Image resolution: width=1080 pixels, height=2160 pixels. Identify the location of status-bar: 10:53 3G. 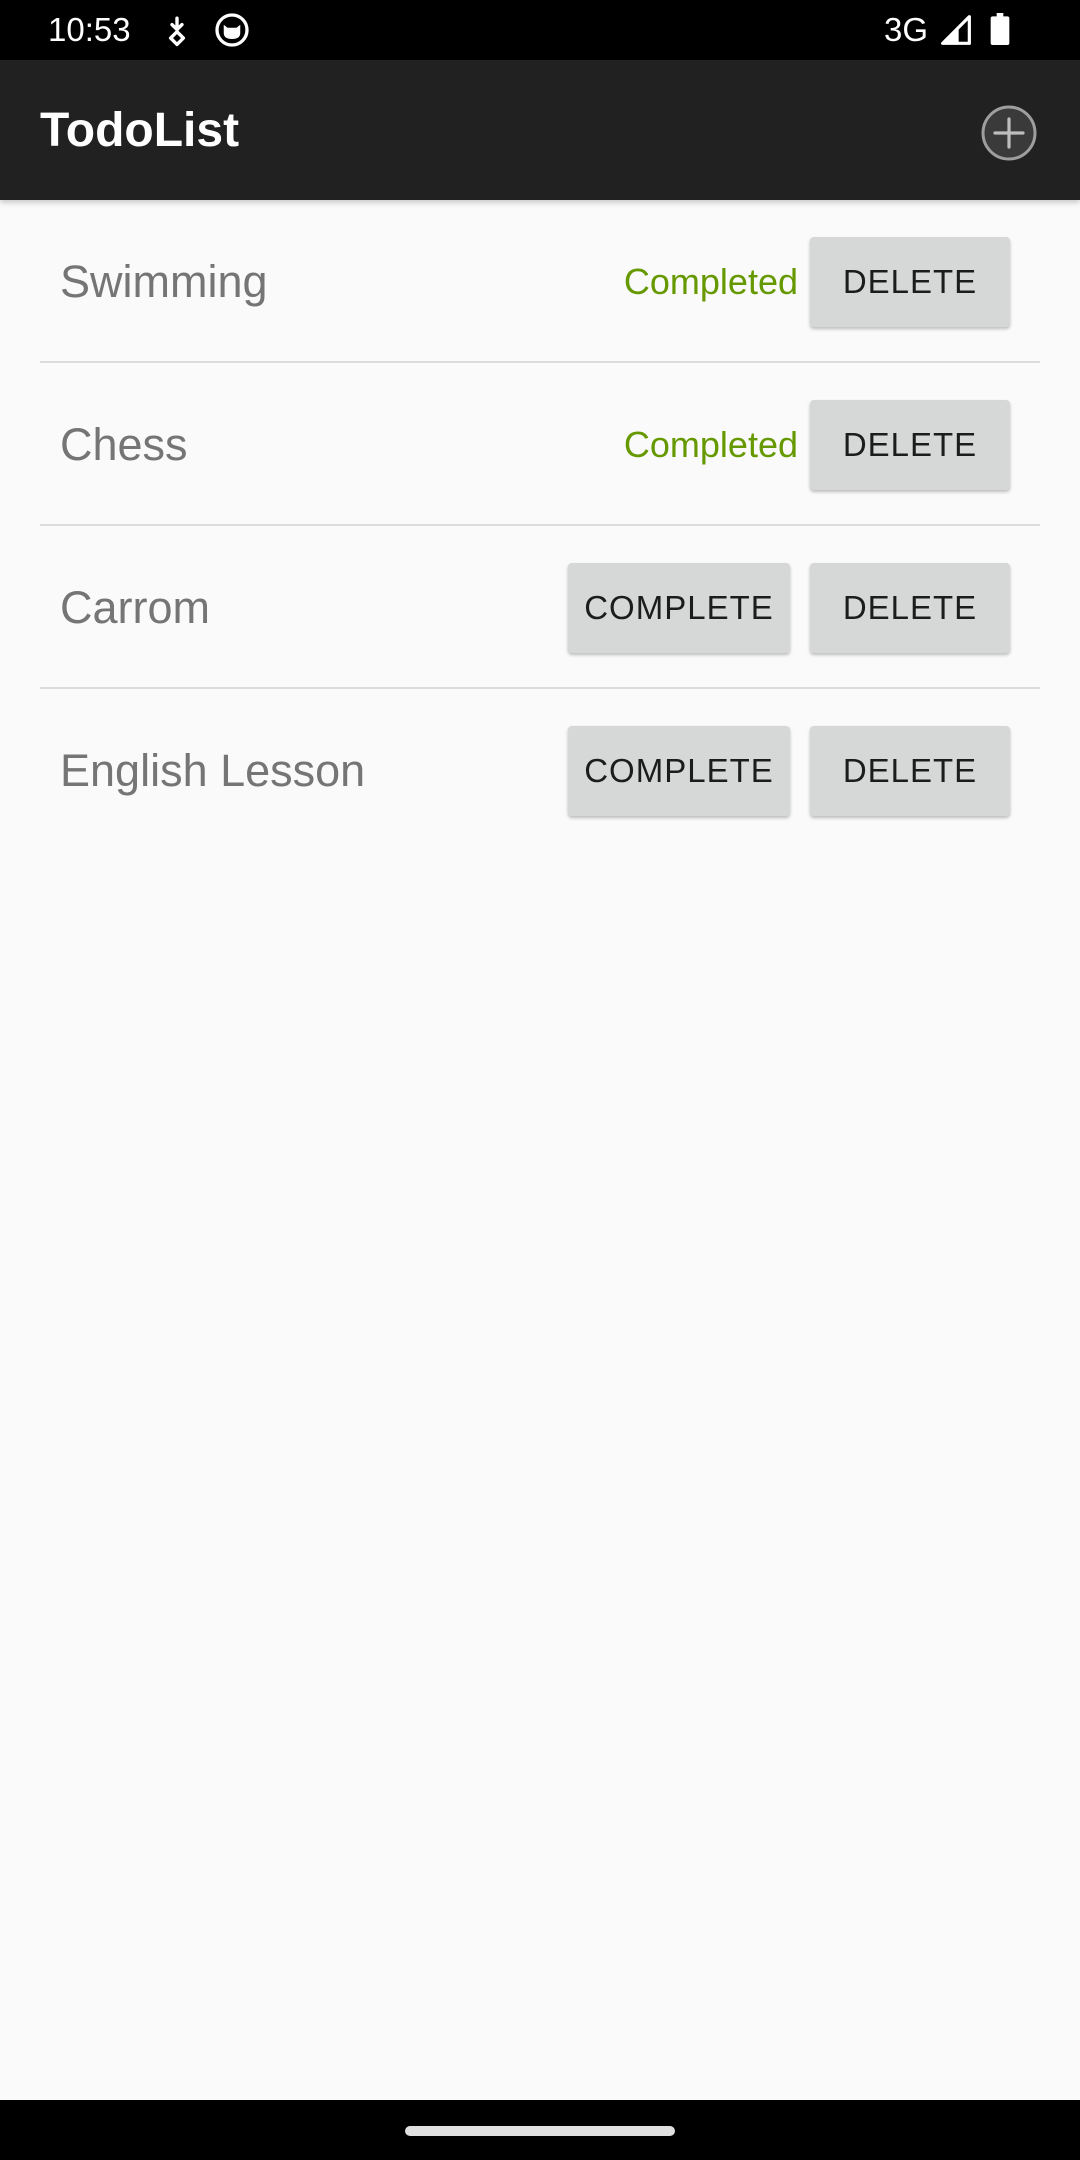
(540, 30).